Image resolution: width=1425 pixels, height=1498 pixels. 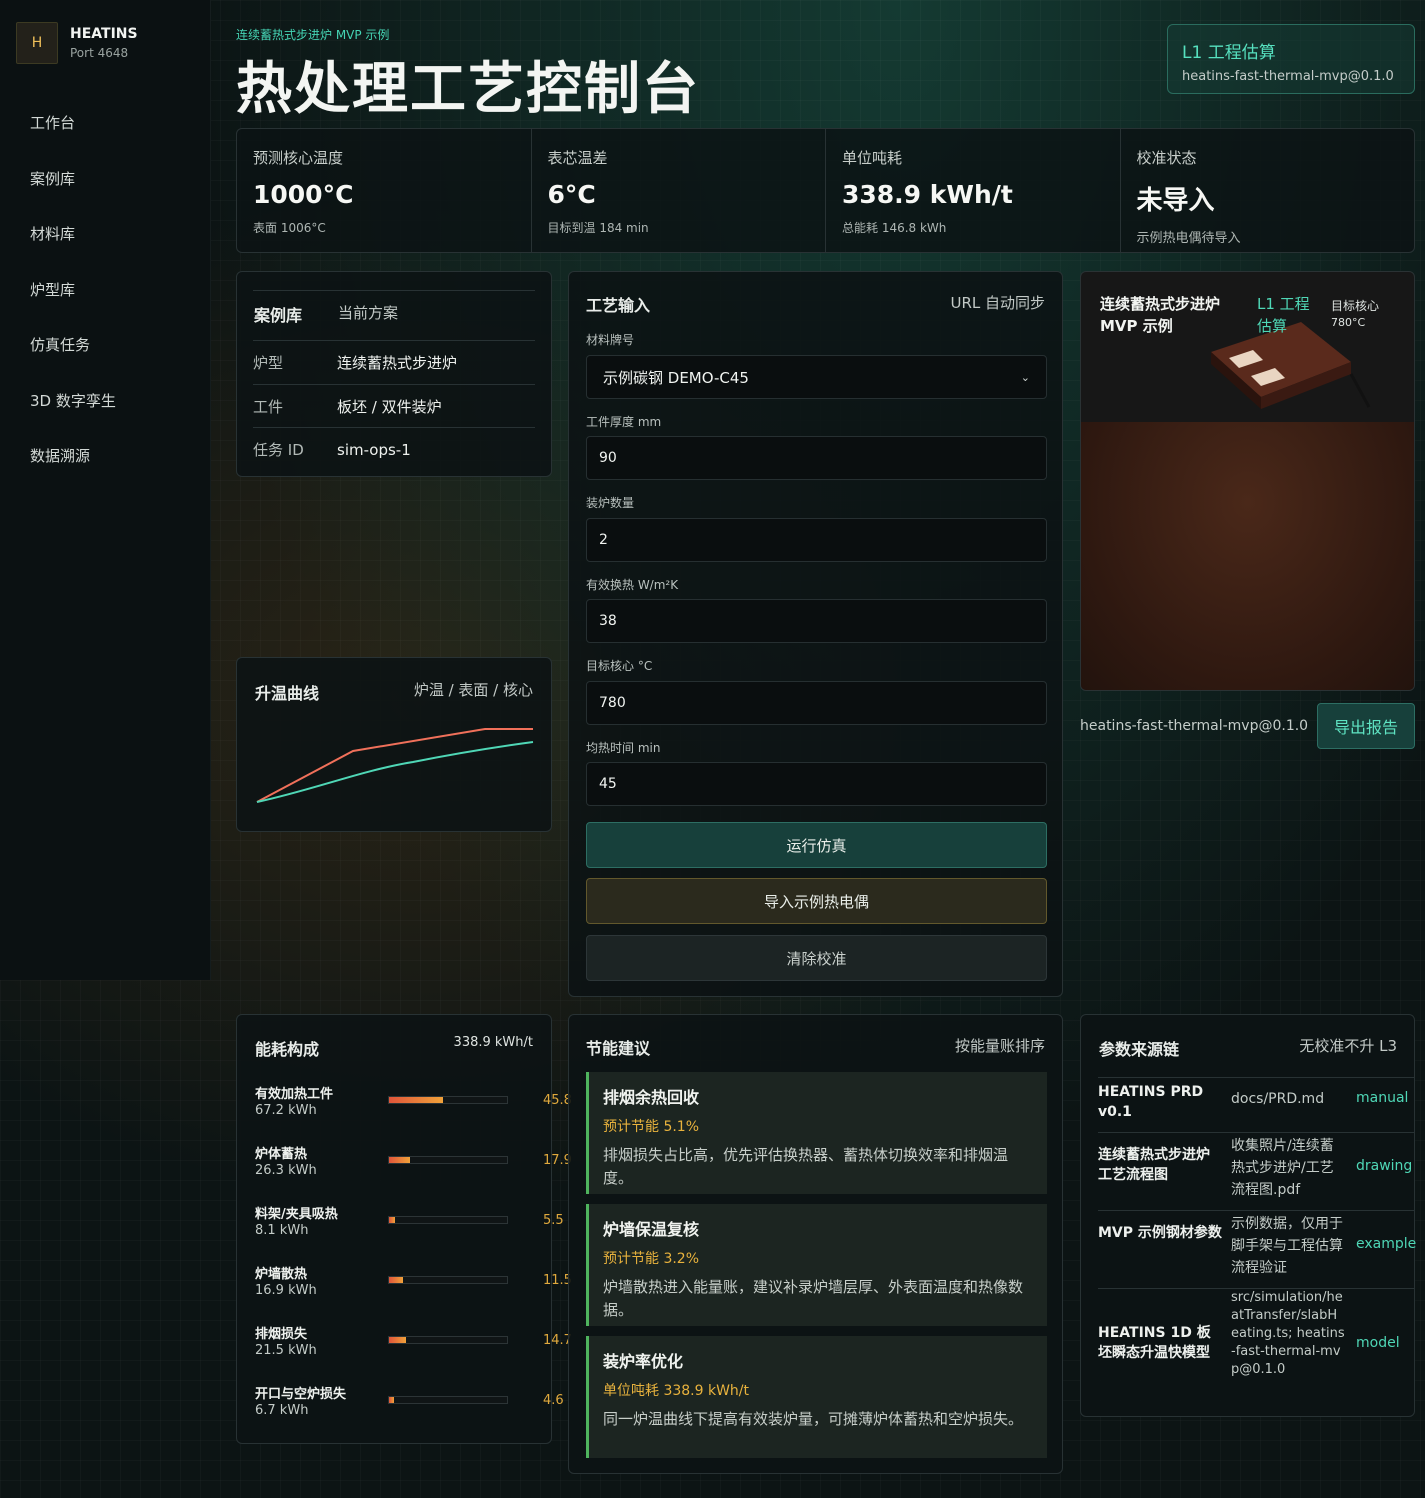 I want to click on heating-curve-chart, so click(x=395, y=765).